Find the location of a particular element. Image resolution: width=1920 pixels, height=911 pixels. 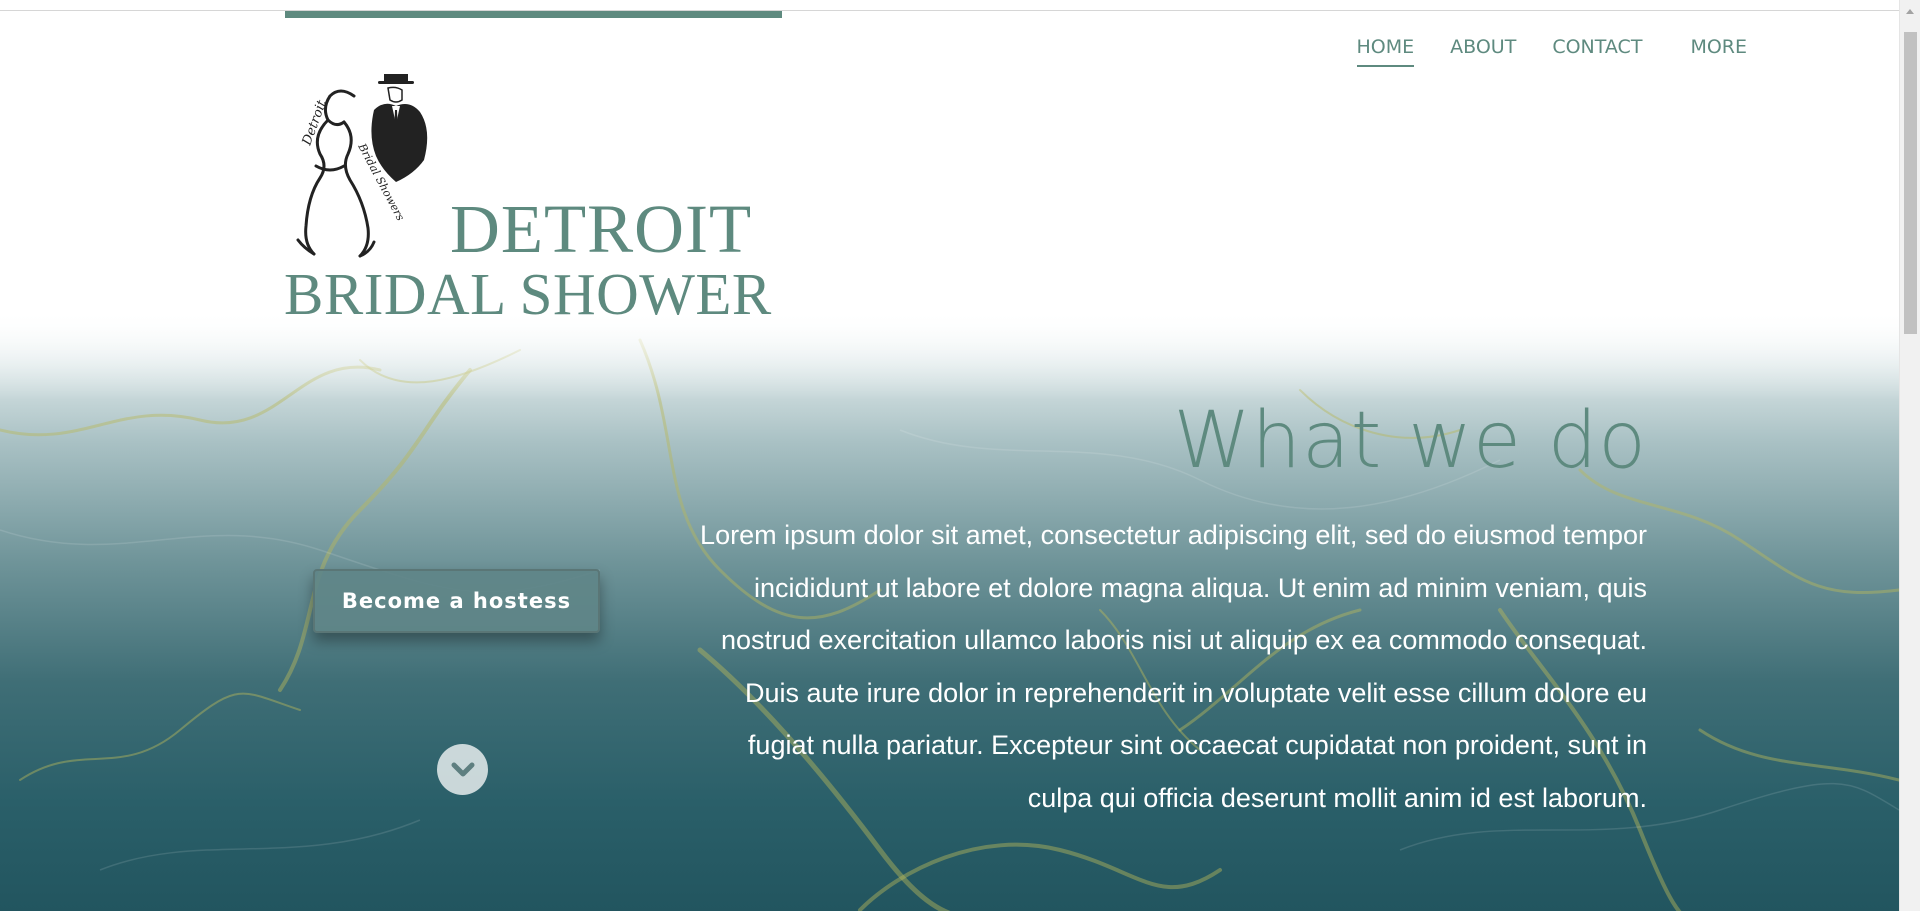

chevron-down-icon is located at coordinates (462, 769).